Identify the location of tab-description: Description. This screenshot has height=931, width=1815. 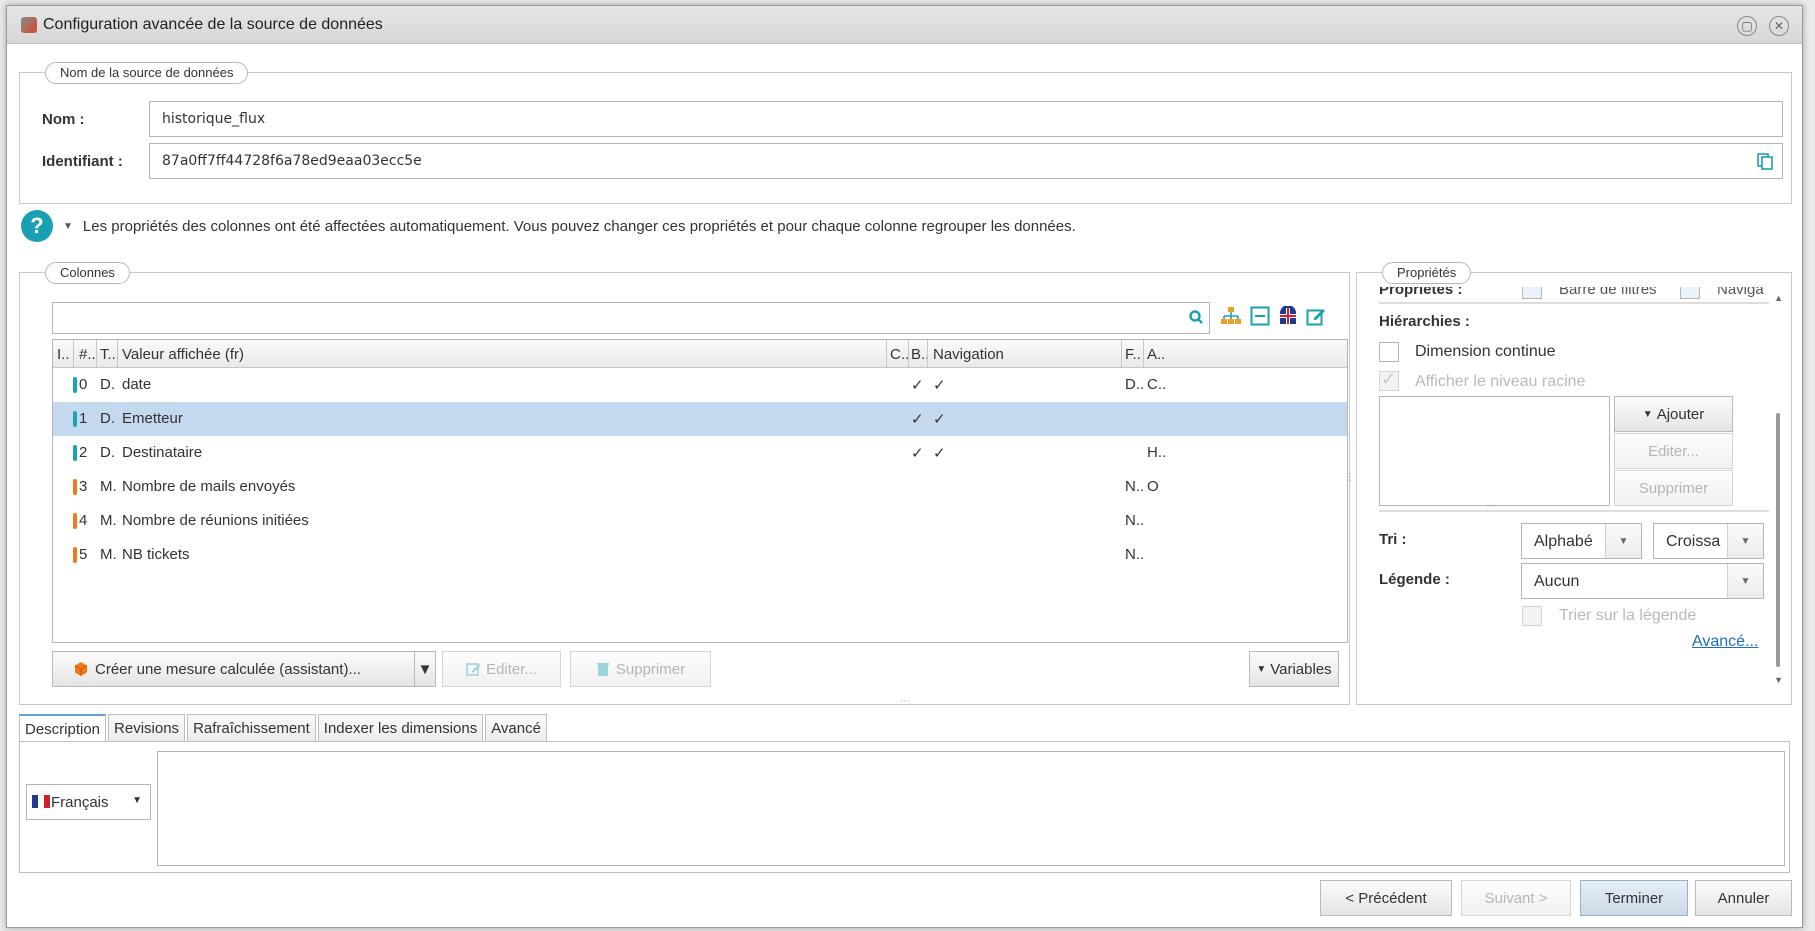
(63, 728).